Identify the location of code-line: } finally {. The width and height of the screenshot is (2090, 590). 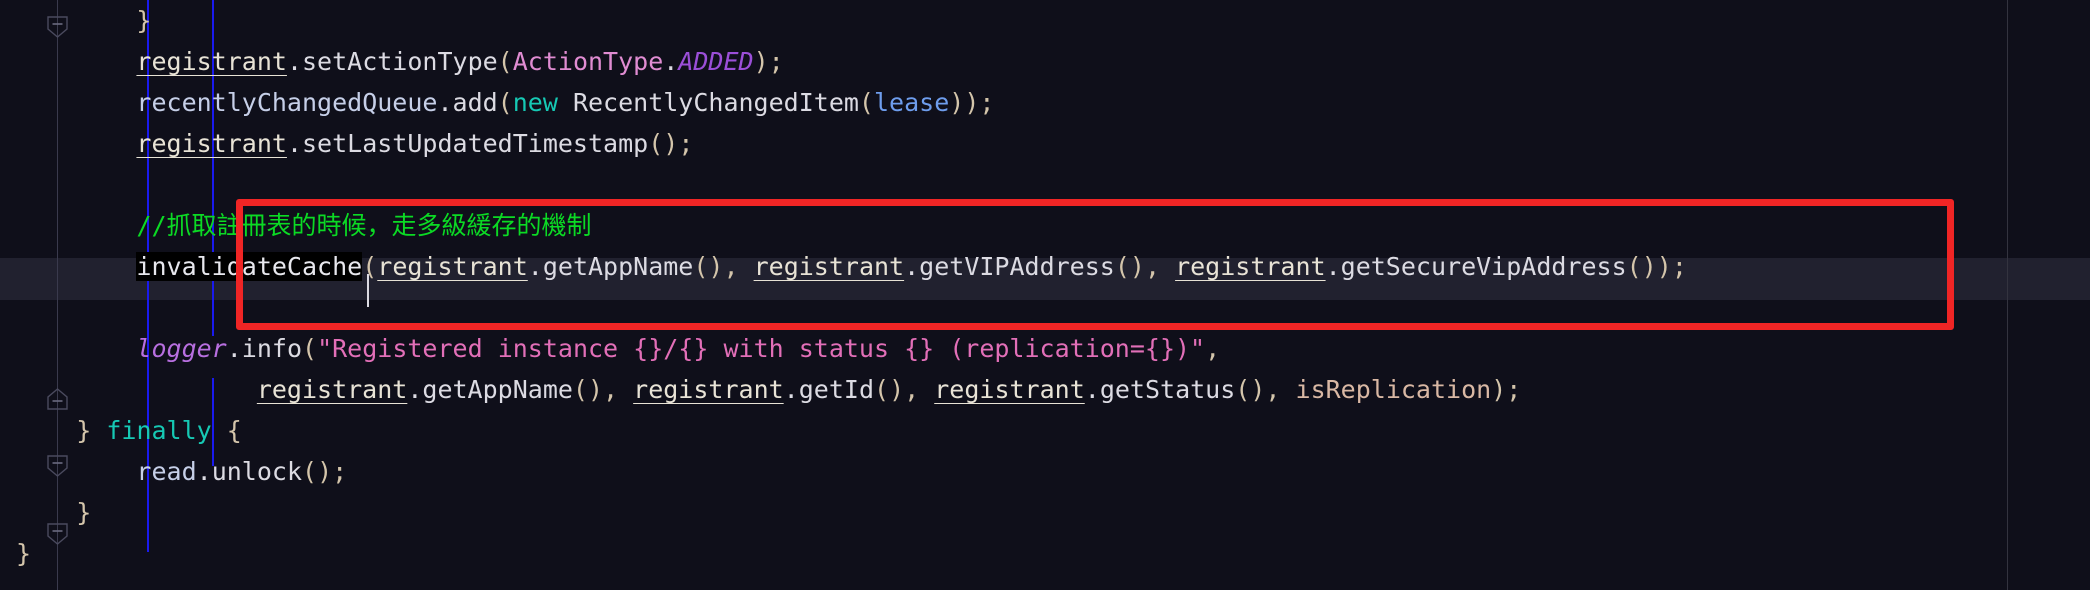
(129, 430).